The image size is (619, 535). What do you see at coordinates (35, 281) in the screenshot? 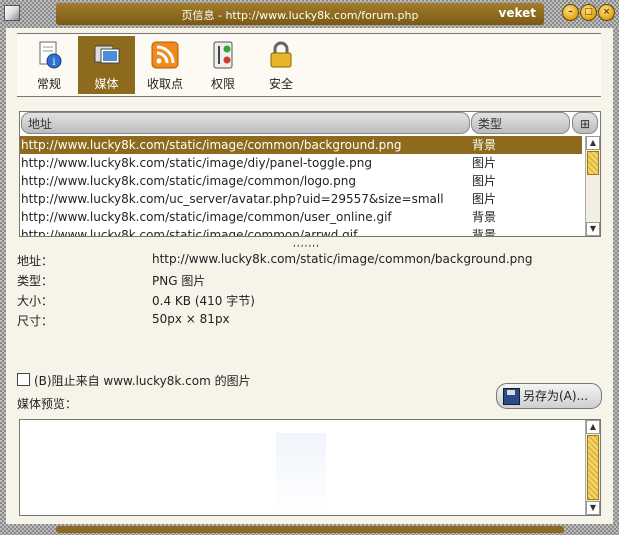
I see `type-label: 类型：` at bounding box center [35, 281].